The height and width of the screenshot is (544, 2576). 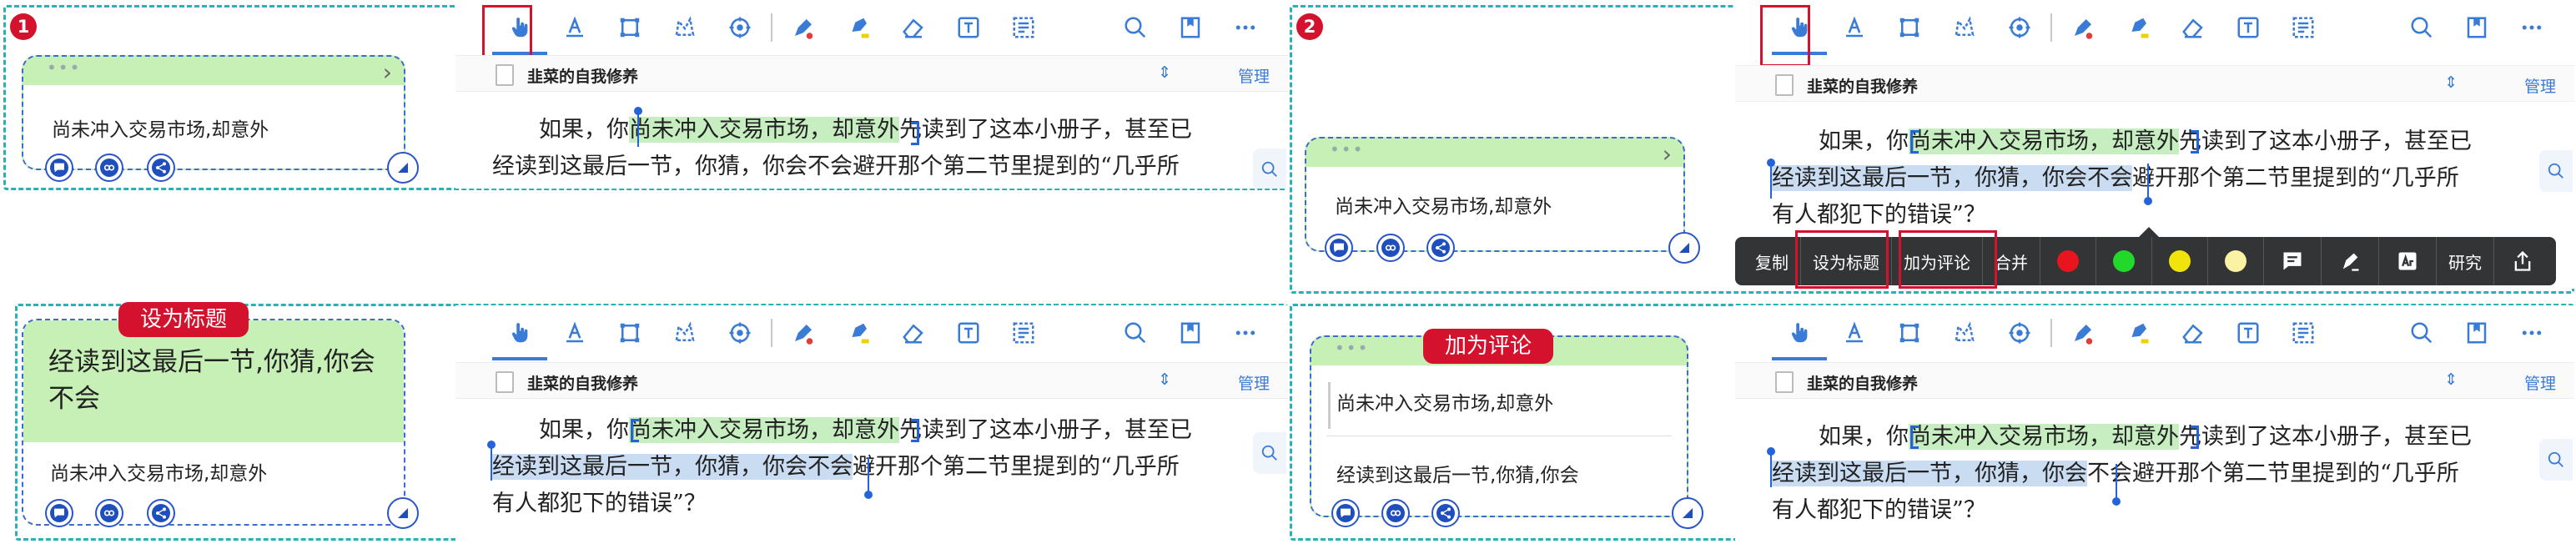 What do you see at coordinates (1667, 154) in the screenshot?
I see `chevron-right-icon: ›` at bounding box center [1667, 154].